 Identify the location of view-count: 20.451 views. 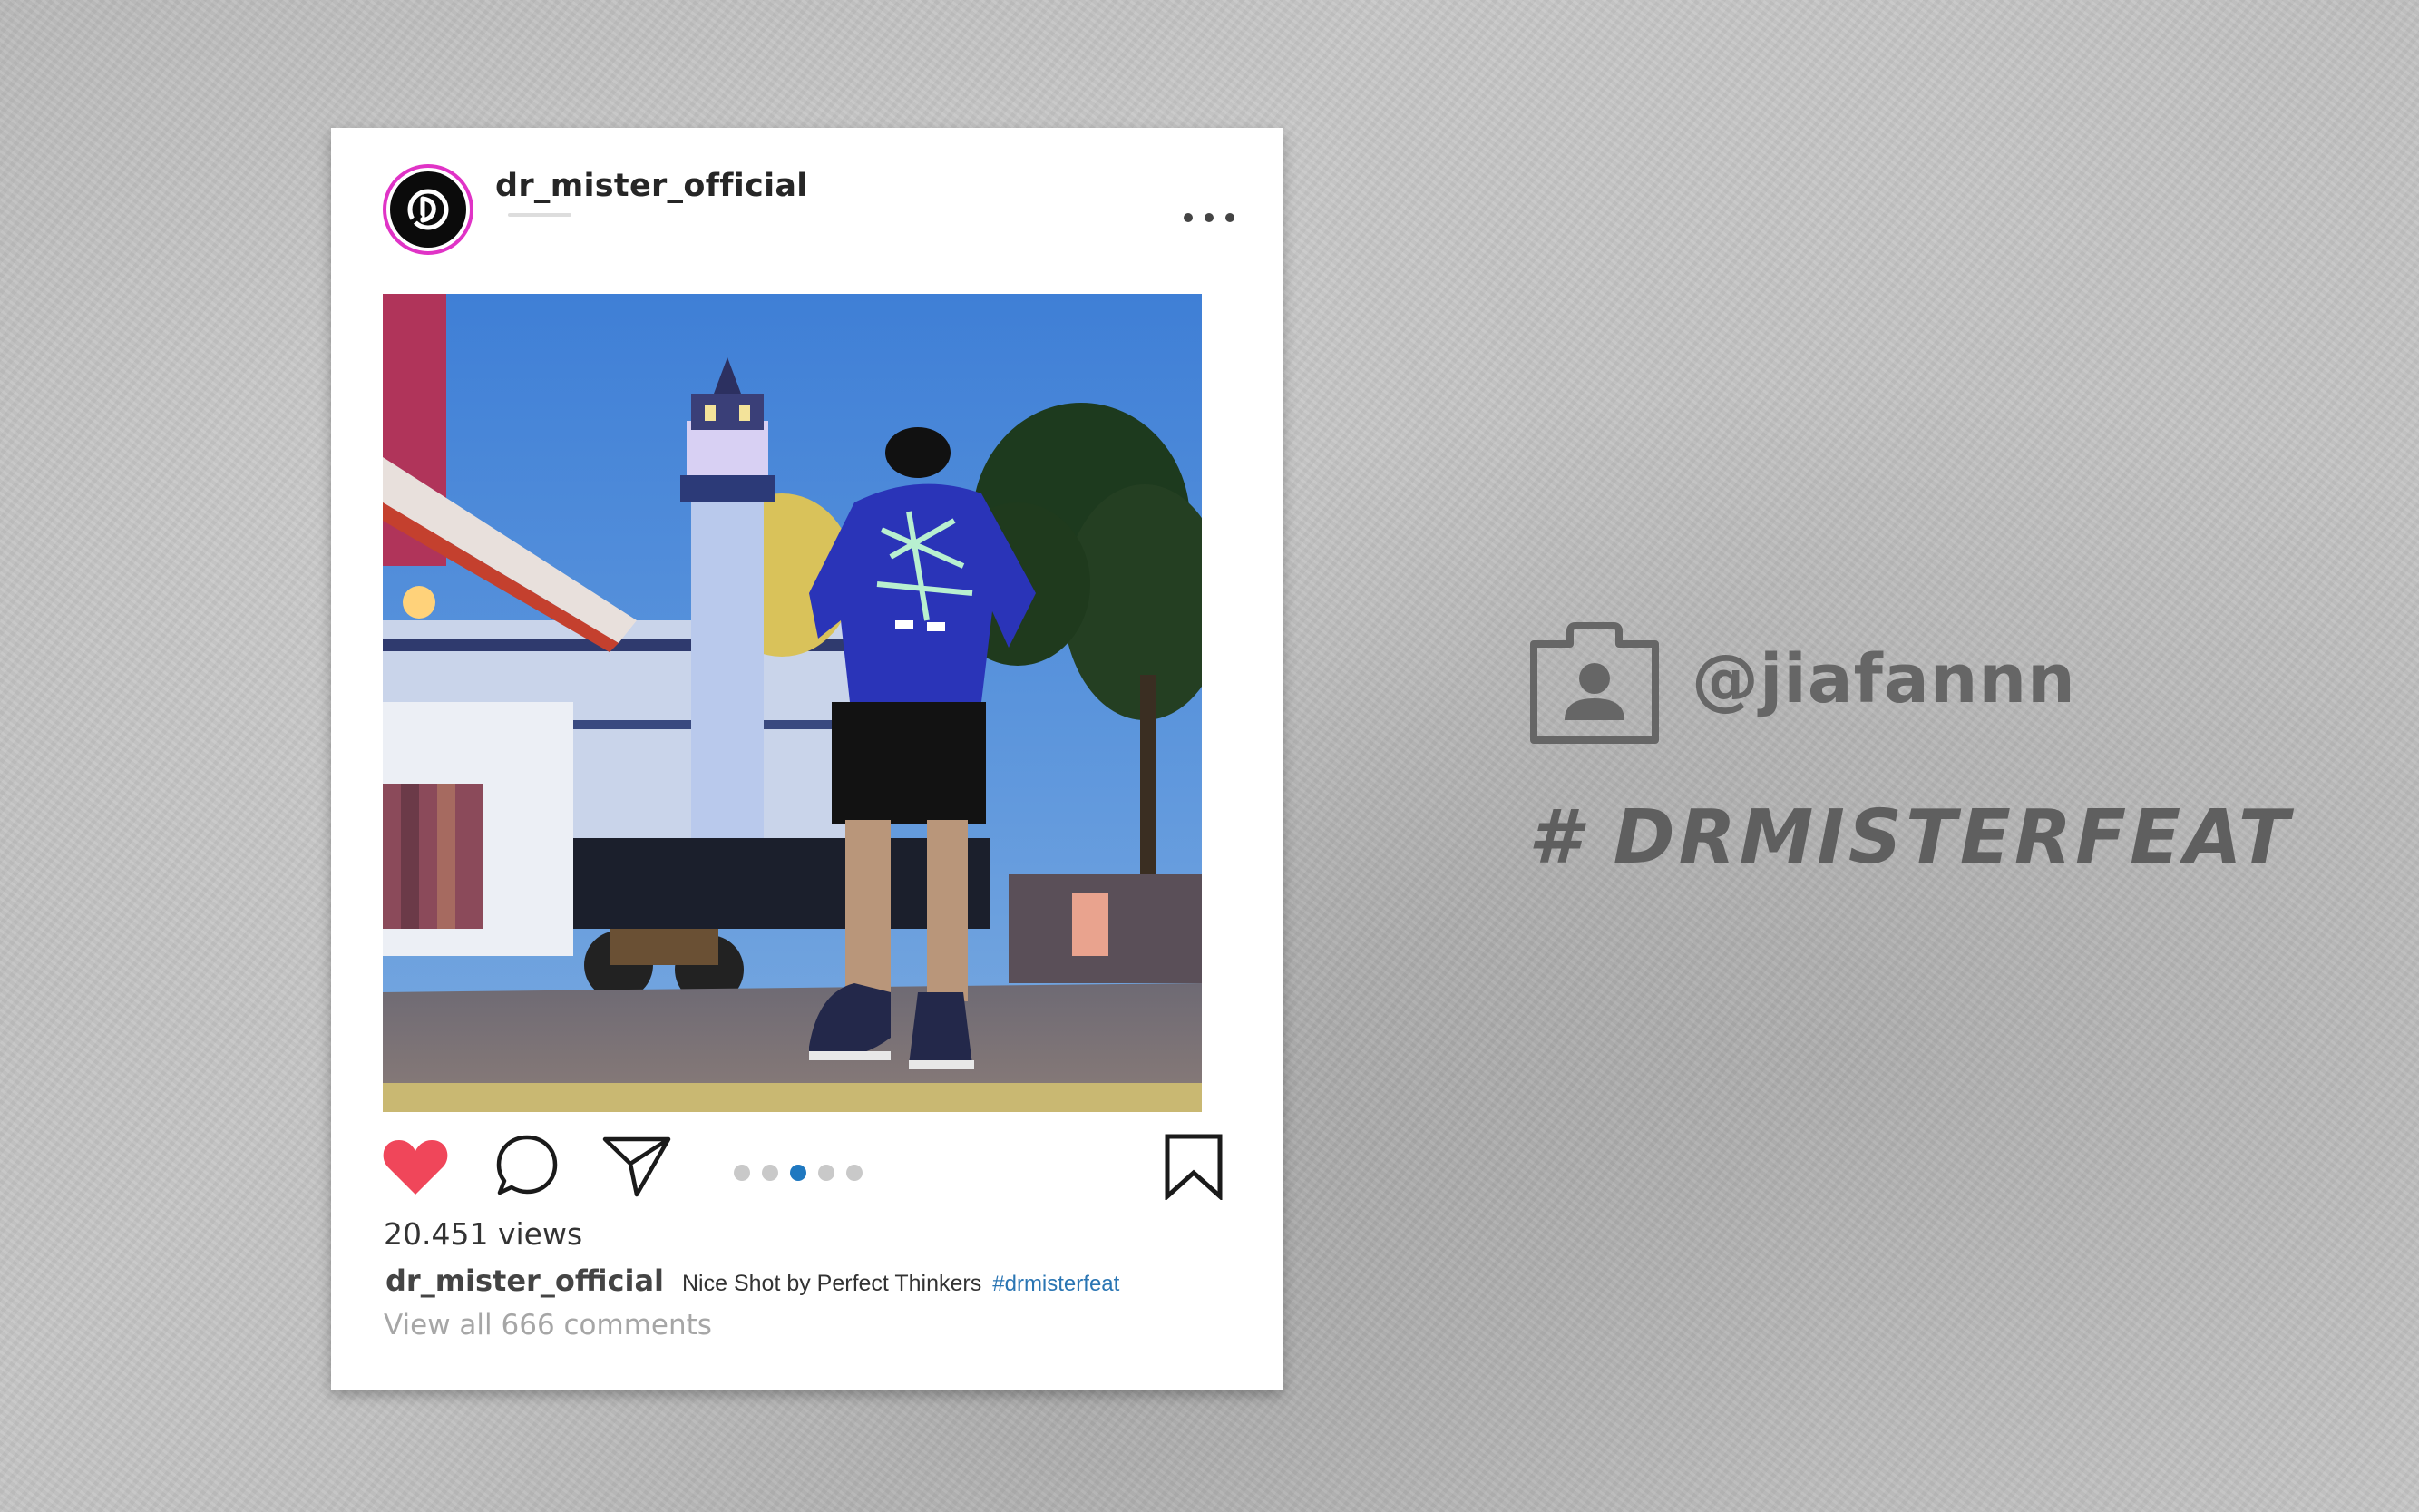
(484, 1234).